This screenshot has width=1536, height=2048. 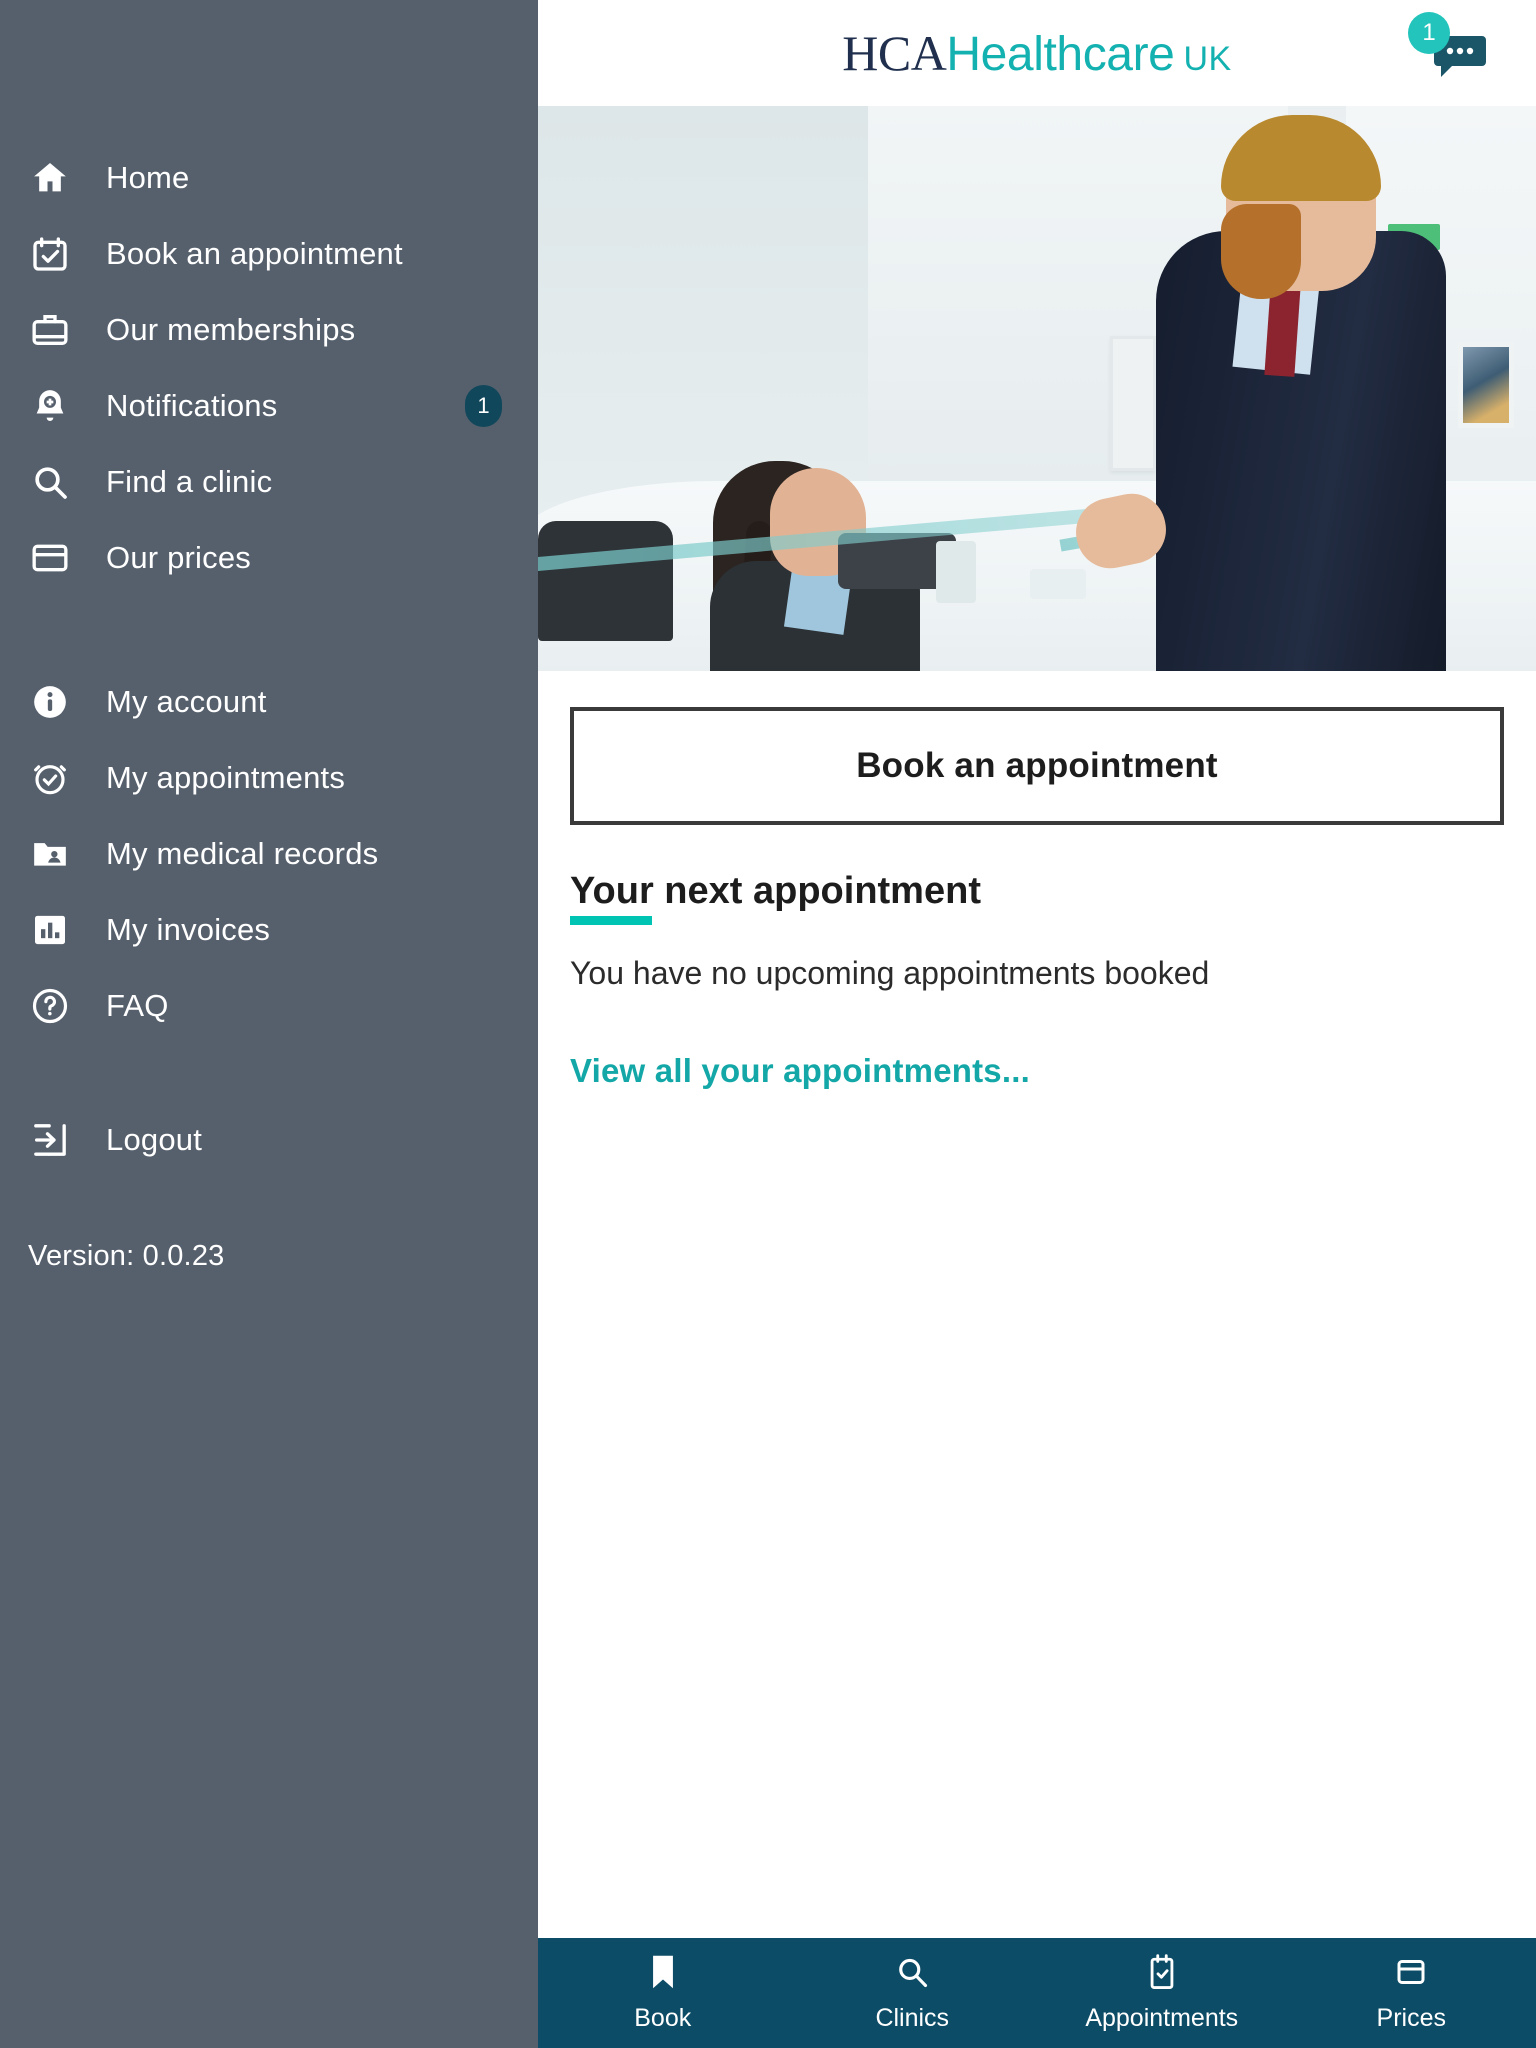 I want to click on notifications-badge: 1, so click(x=483, y=406).